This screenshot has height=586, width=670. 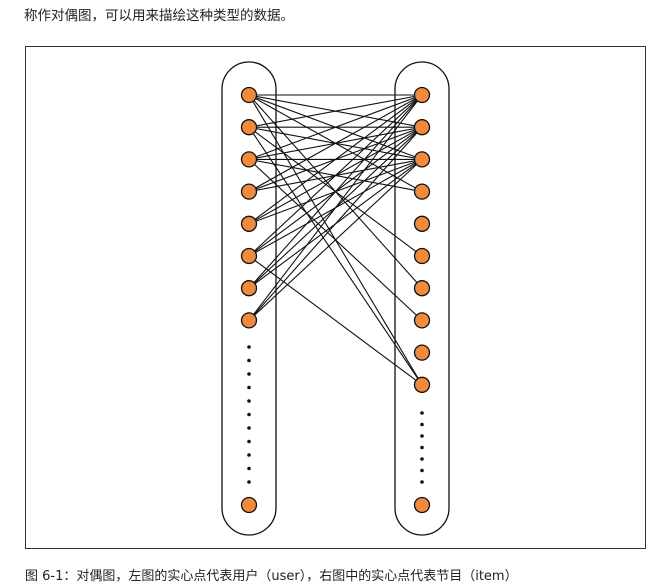 I want to click on edge-l5-r0, so click(x=335, y=175).